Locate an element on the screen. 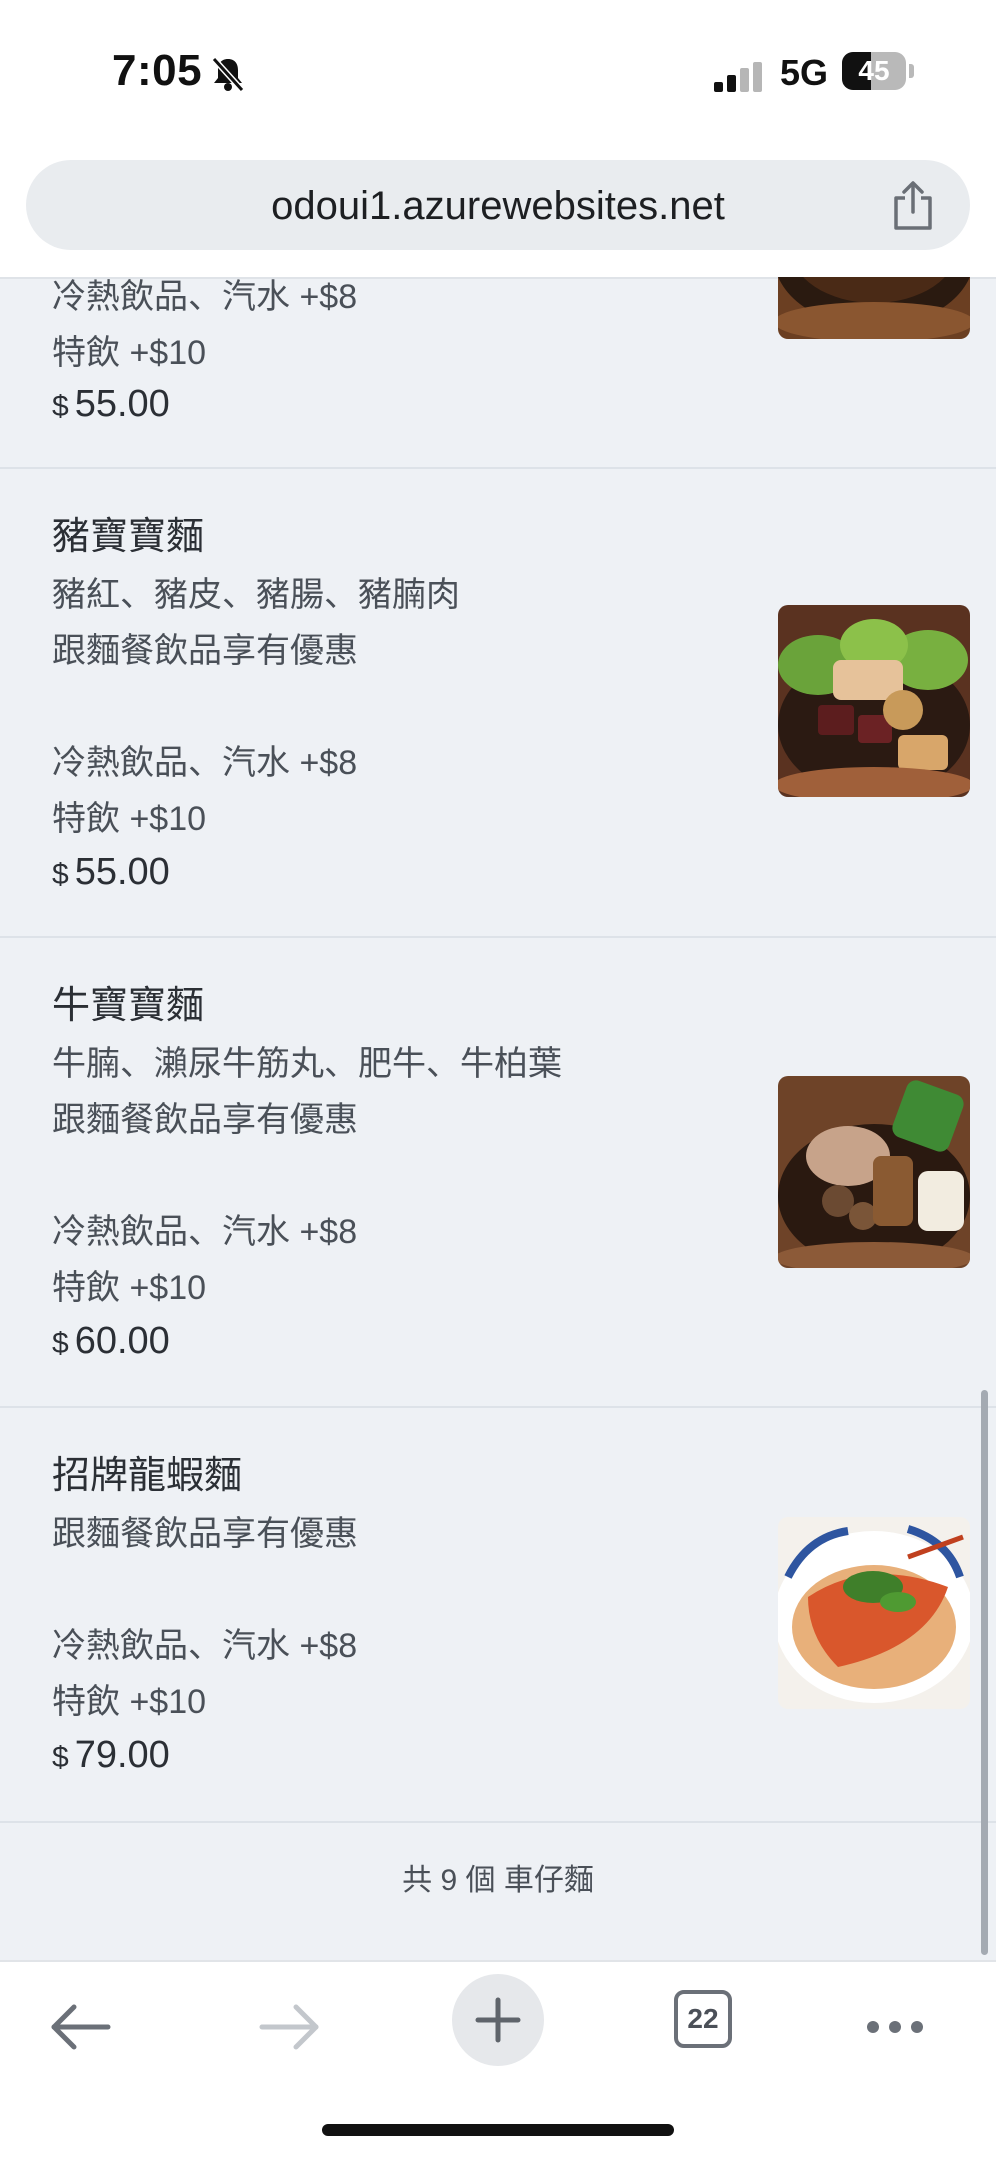  forward-arrow-icon is located at coordinates (289, 2027).